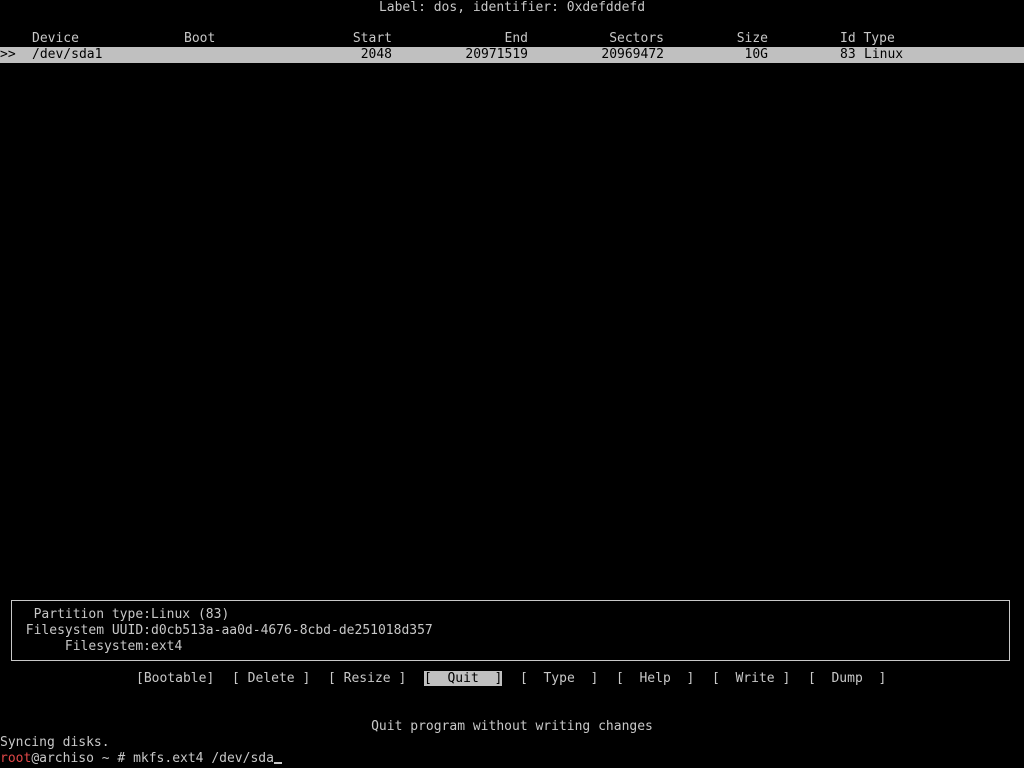 Image resolution: width=1024 pixels, height=768 pixels. Describe the element at coordinates (175, 679) in the screenshot. I see `bootable-button: [Bootable]` at that location.